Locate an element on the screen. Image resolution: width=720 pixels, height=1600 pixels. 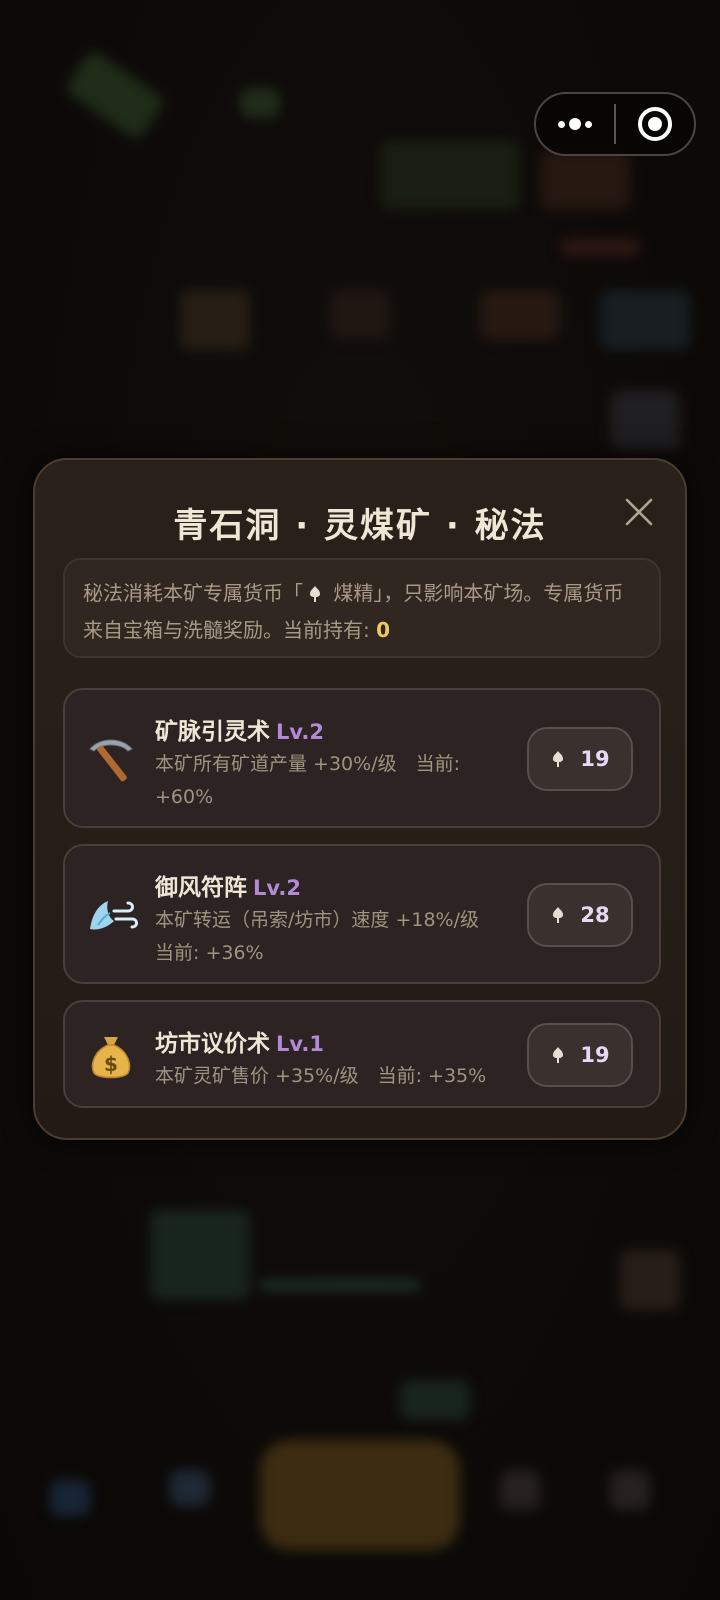
currency-name: 煤精 is located at coordinates (350, 593).